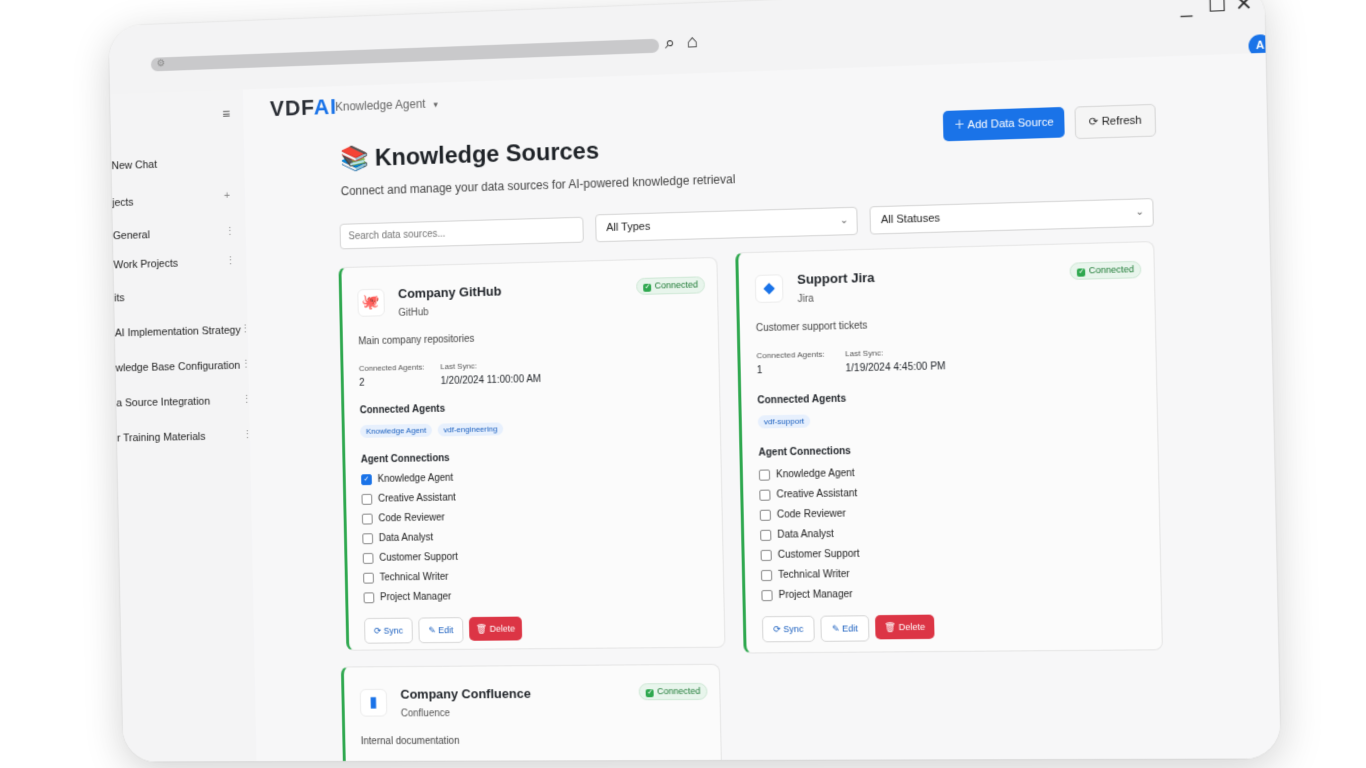 Image resolution: width=1366 pixels, height=768 pixels. I want to click on checkbox-checked: ✓, so click(366, 480).